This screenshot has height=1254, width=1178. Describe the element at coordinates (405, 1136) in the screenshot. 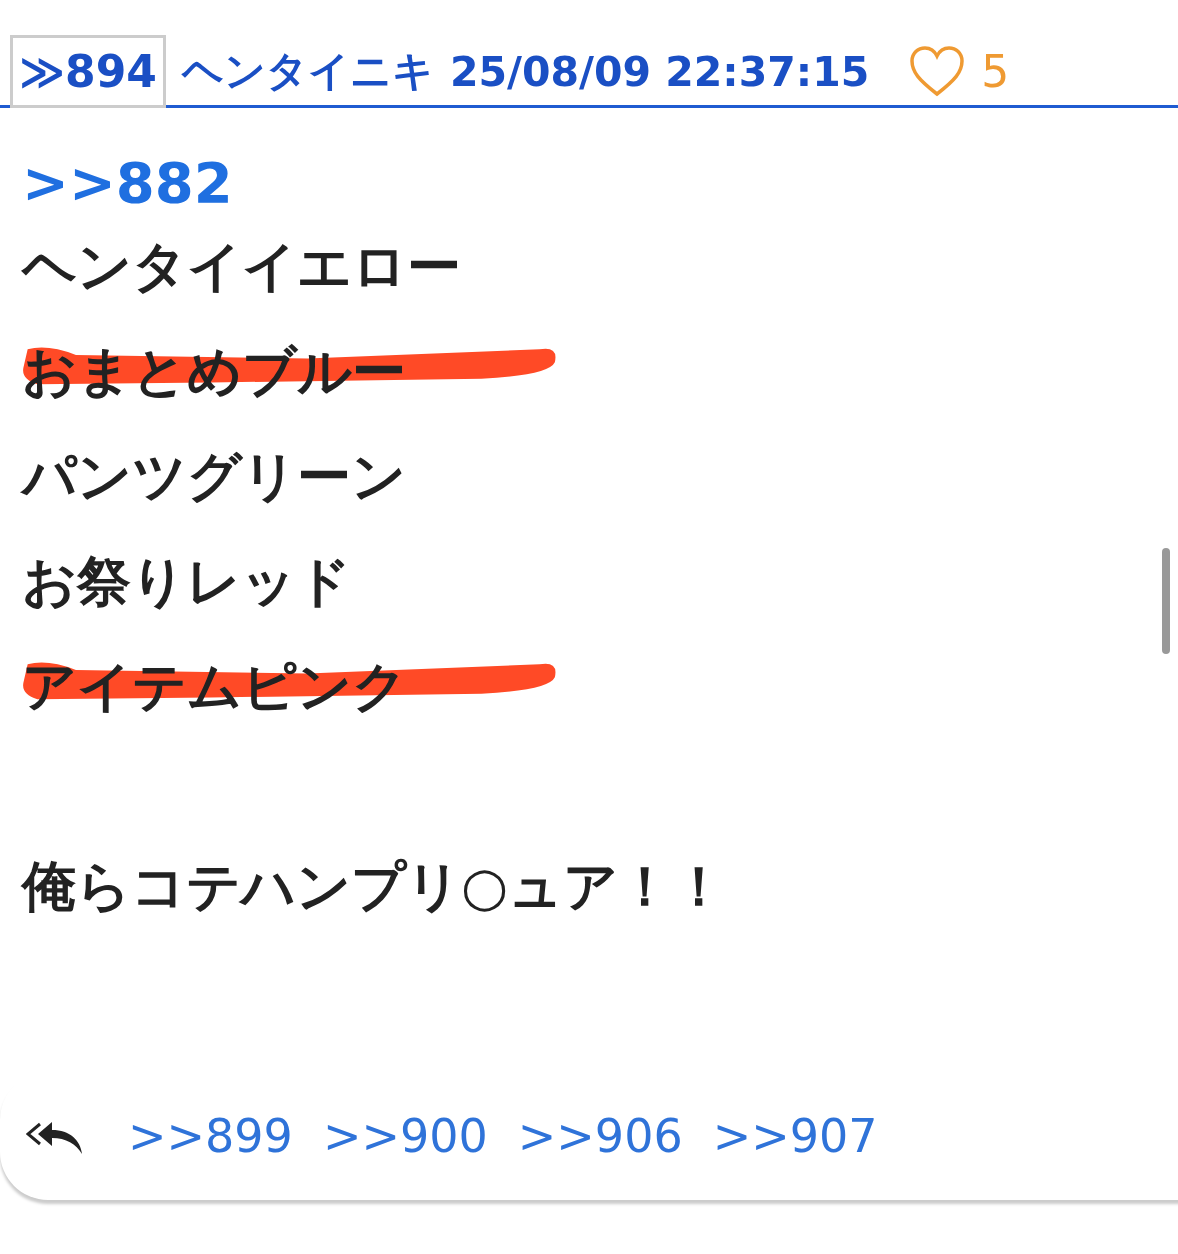

I see `reply-link: >>900` at that location.